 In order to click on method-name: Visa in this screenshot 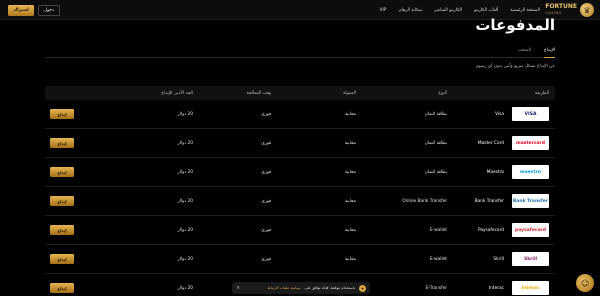, I will do `click(499, 114)`.